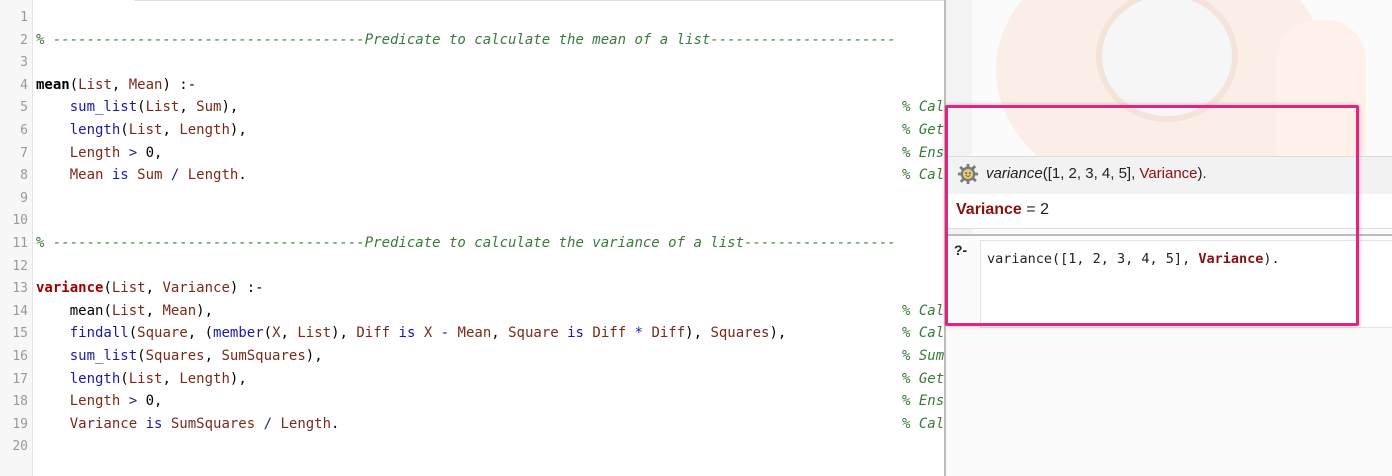 The height and width of the screenshot is (476, 1392). I want to click on line-number: 3, so click(24, 63).